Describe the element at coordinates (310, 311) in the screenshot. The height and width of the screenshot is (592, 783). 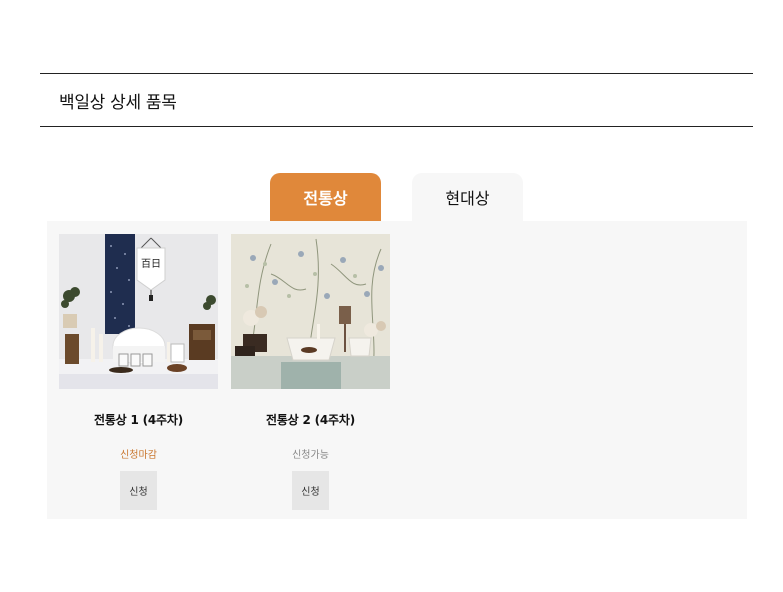
I see `product-image` at that location.